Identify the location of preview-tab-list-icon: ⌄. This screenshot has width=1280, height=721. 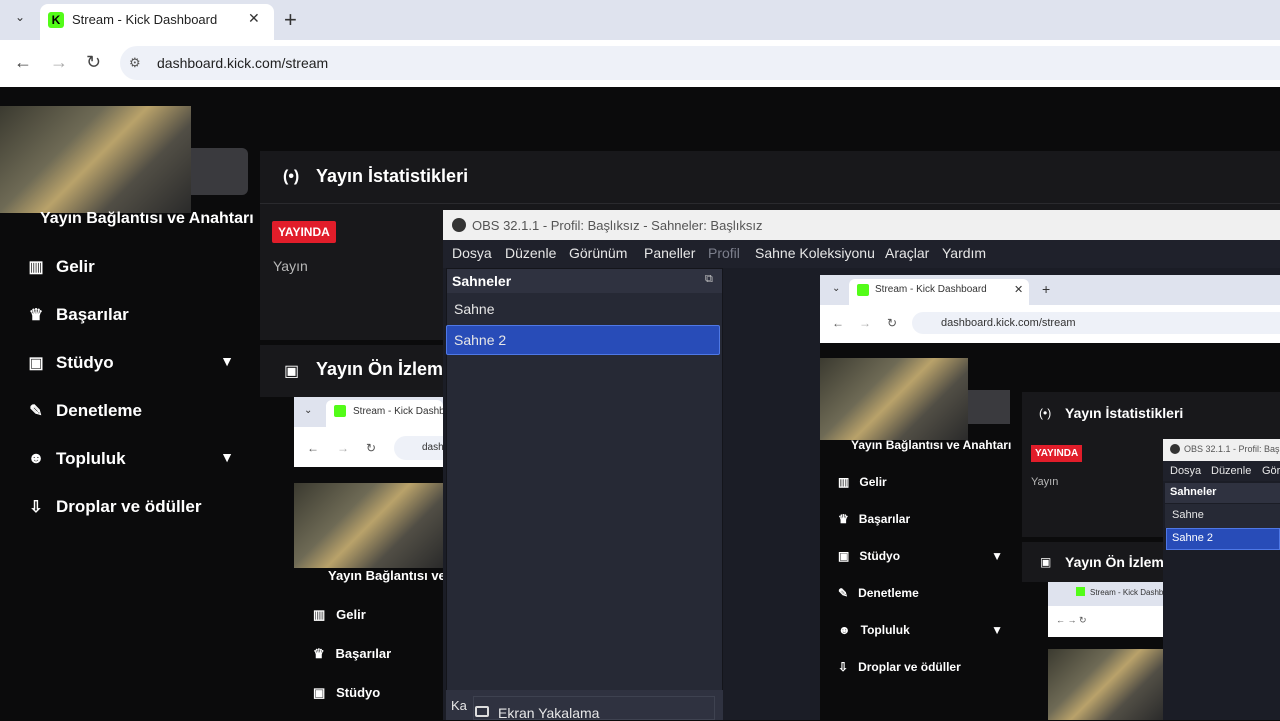
(836, 288).